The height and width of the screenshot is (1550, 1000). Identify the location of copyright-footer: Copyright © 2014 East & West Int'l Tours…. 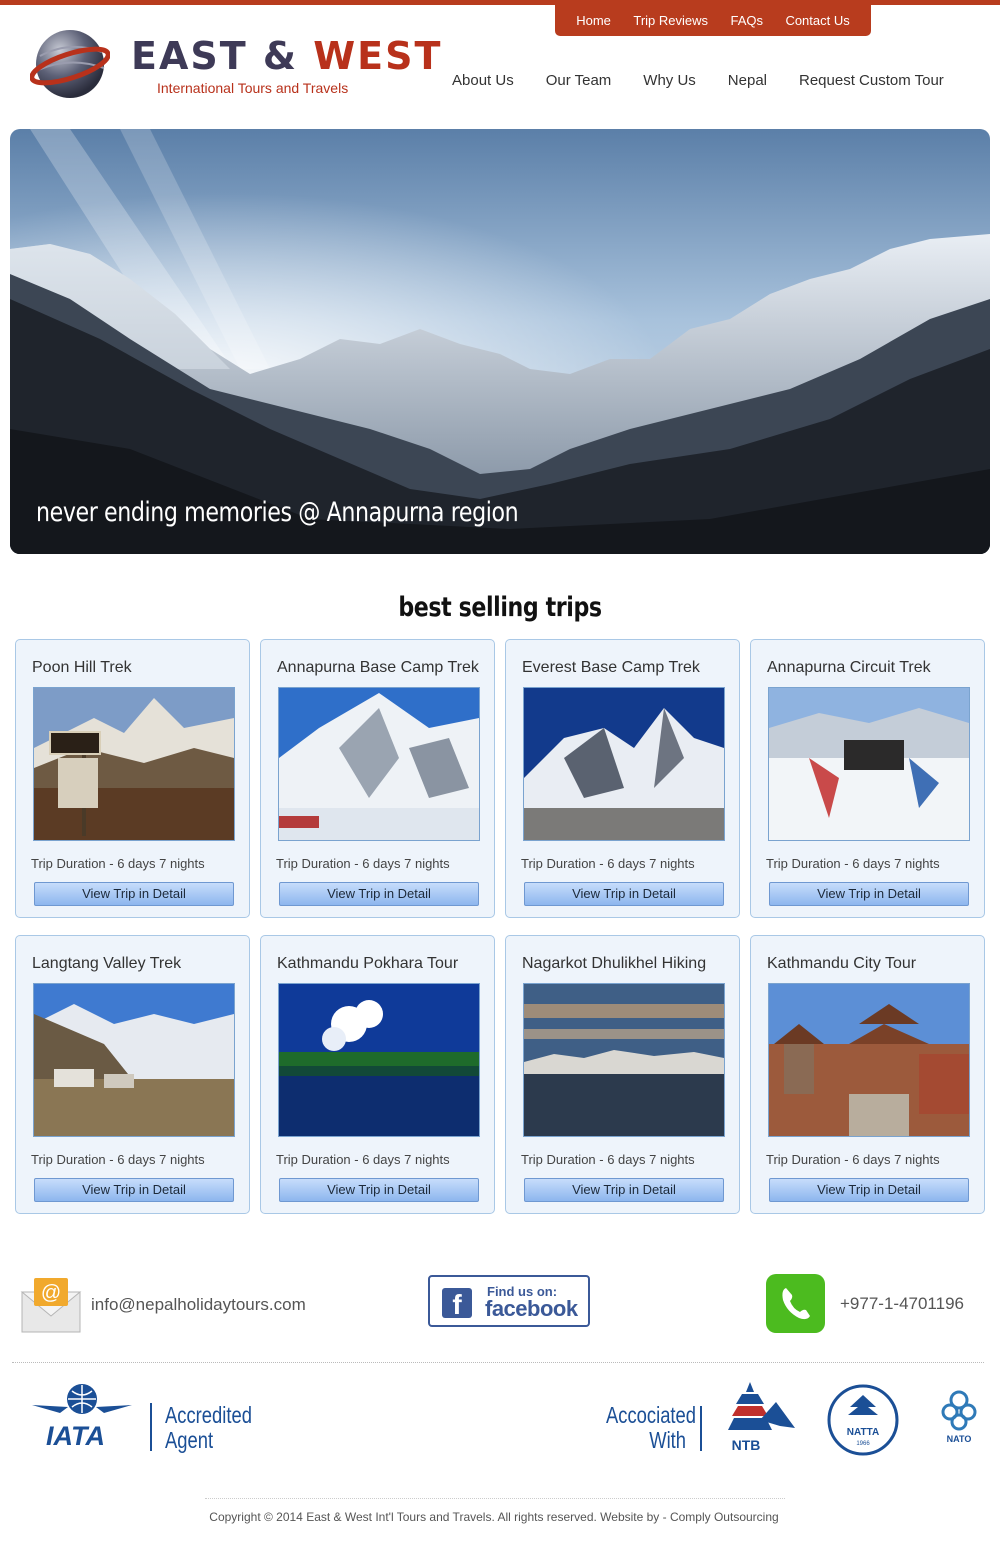
(494, 1517).